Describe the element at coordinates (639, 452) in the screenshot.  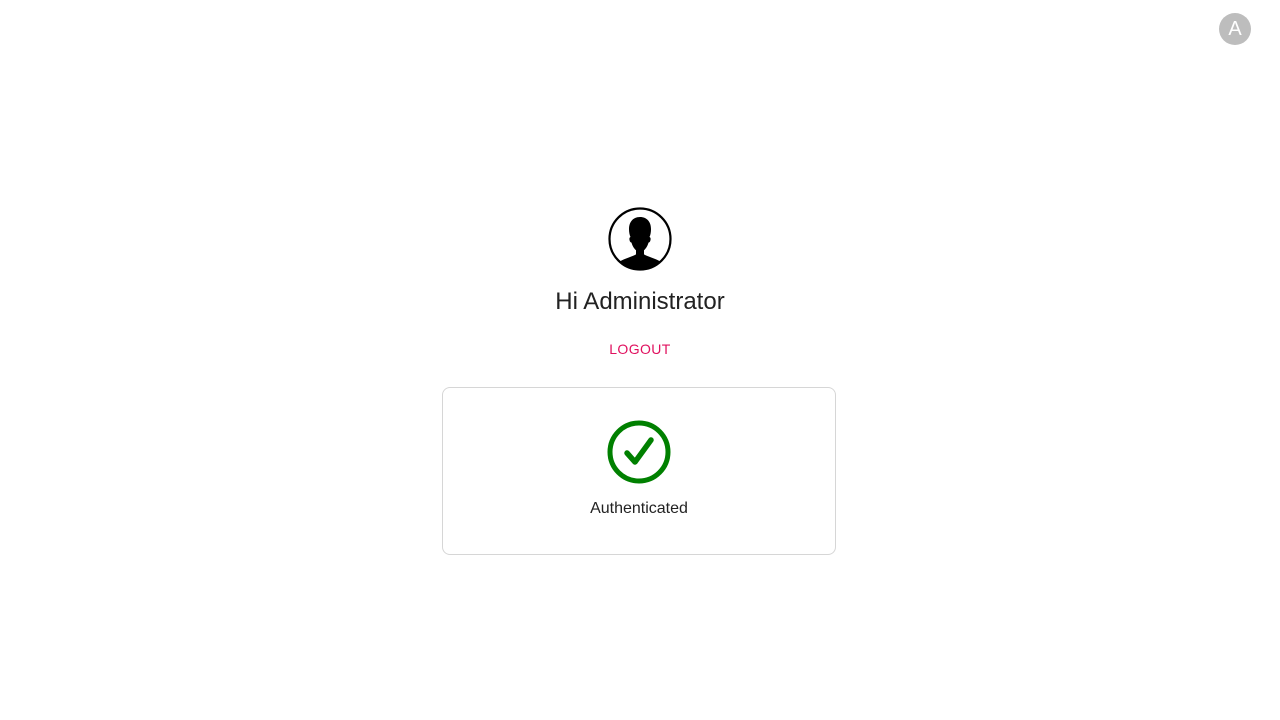
I see `check-circle-icon` at that location.